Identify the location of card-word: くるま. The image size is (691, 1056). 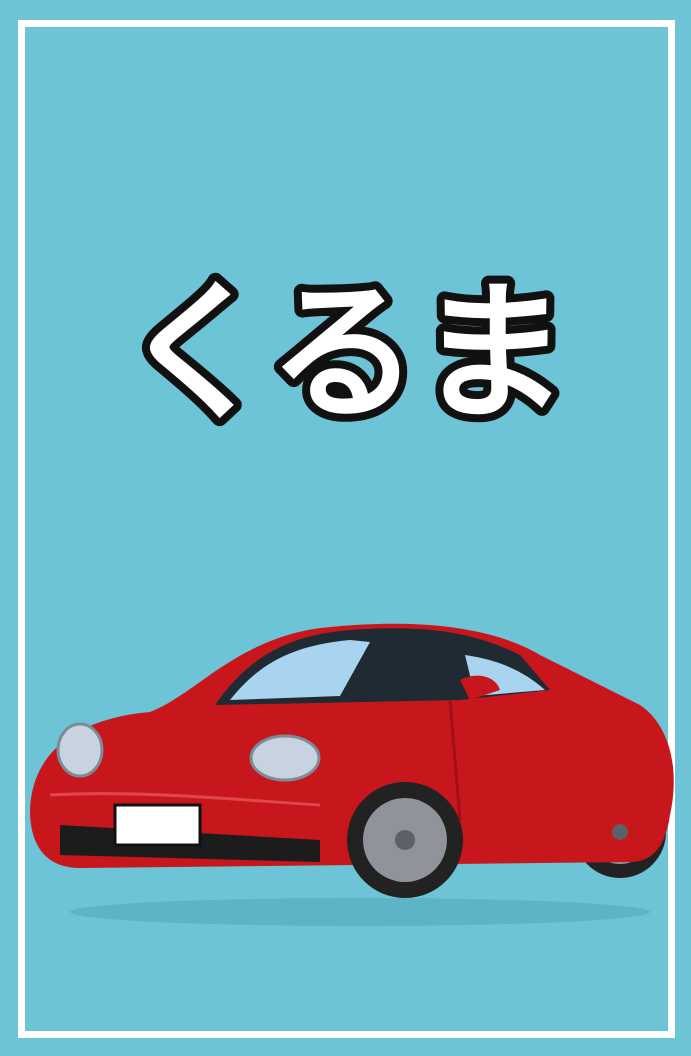
(344, 354).